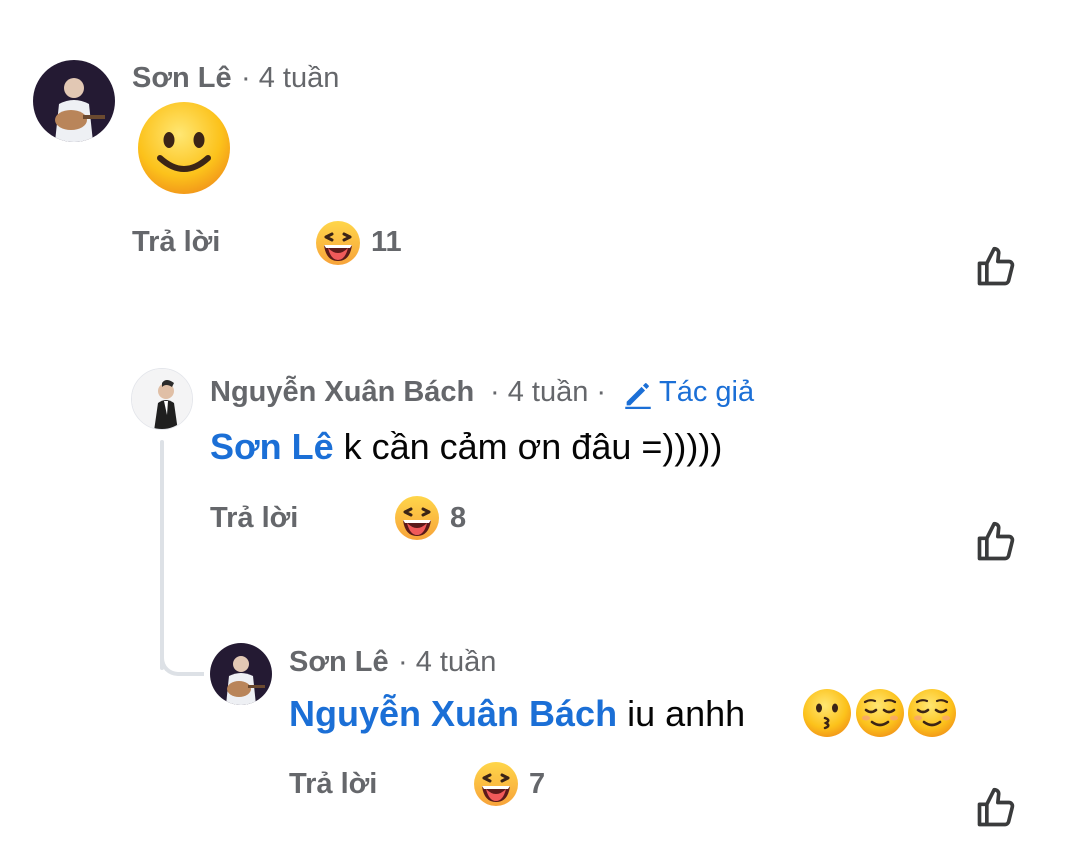 The image size is (1080, 841). What do you see at coordinates (681, 713) in the screenshot?
I see `comment-text: iu anhh` at bounding box center [681, 713].